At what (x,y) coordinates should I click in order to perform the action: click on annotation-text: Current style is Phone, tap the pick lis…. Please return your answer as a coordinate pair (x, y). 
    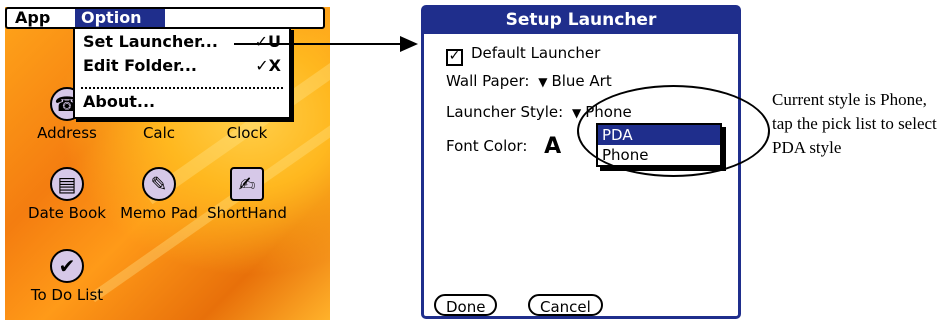
    Looking at the image, I should click on (854, 123).